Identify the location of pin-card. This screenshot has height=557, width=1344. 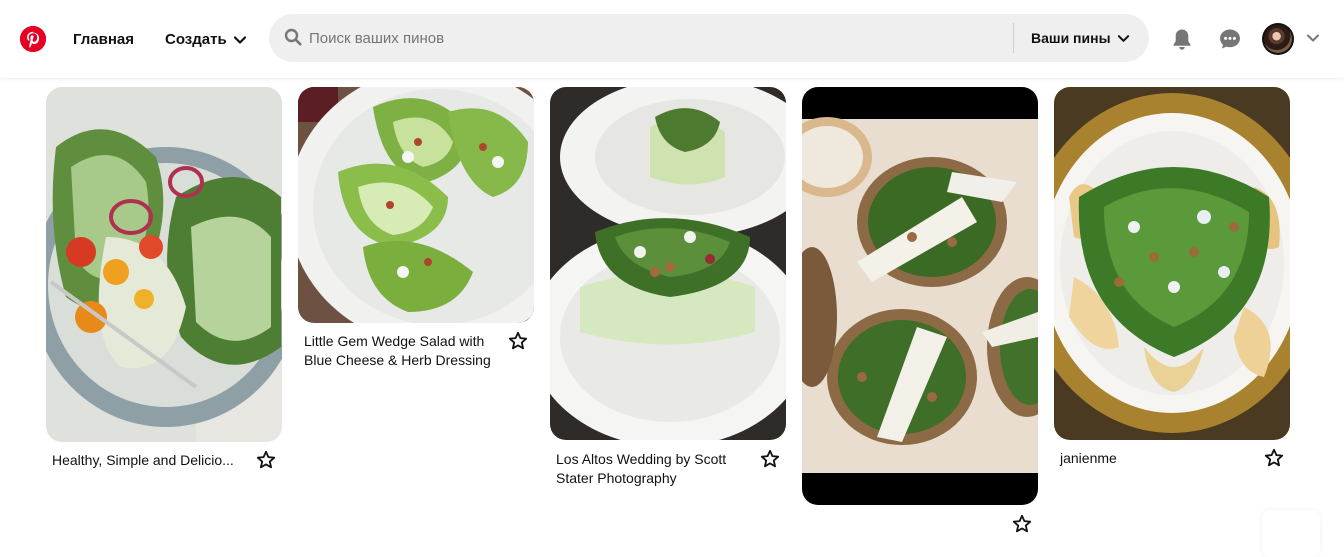
(920, 312).